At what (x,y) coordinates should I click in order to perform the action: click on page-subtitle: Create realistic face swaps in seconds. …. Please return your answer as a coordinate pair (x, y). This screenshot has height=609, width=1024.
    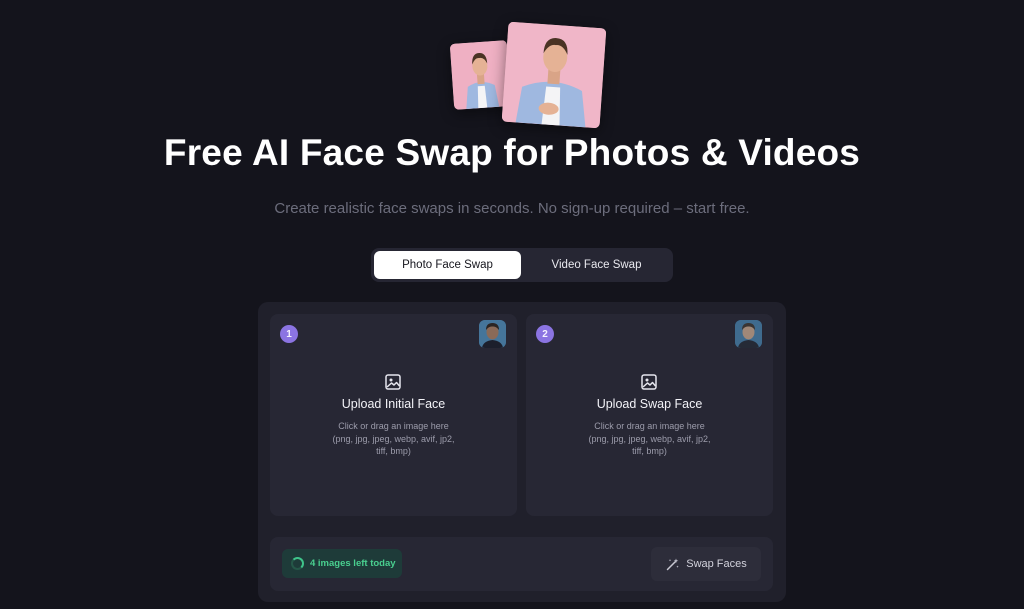
    Looking at the image, I should click on (512, 208).